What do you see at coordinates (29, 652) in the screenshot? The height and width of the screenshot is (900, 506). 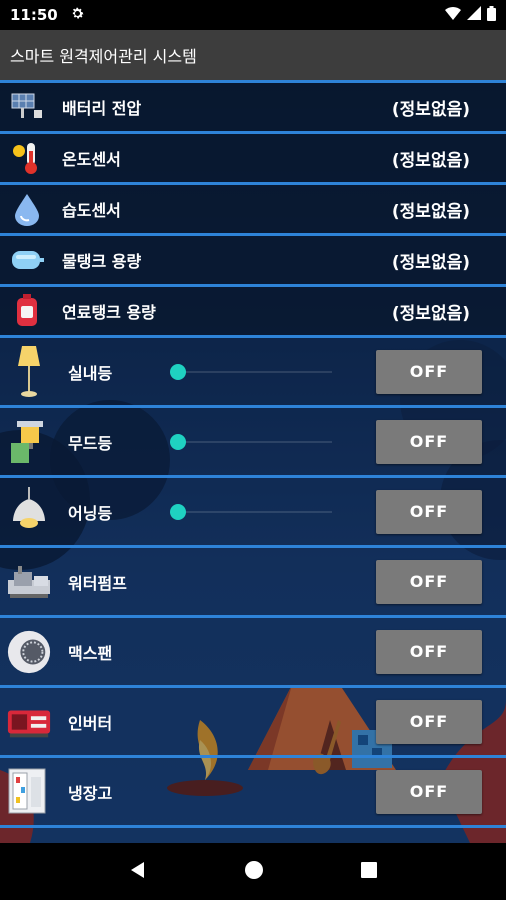 I see `fan-icon` at bounding box center [29, 652].